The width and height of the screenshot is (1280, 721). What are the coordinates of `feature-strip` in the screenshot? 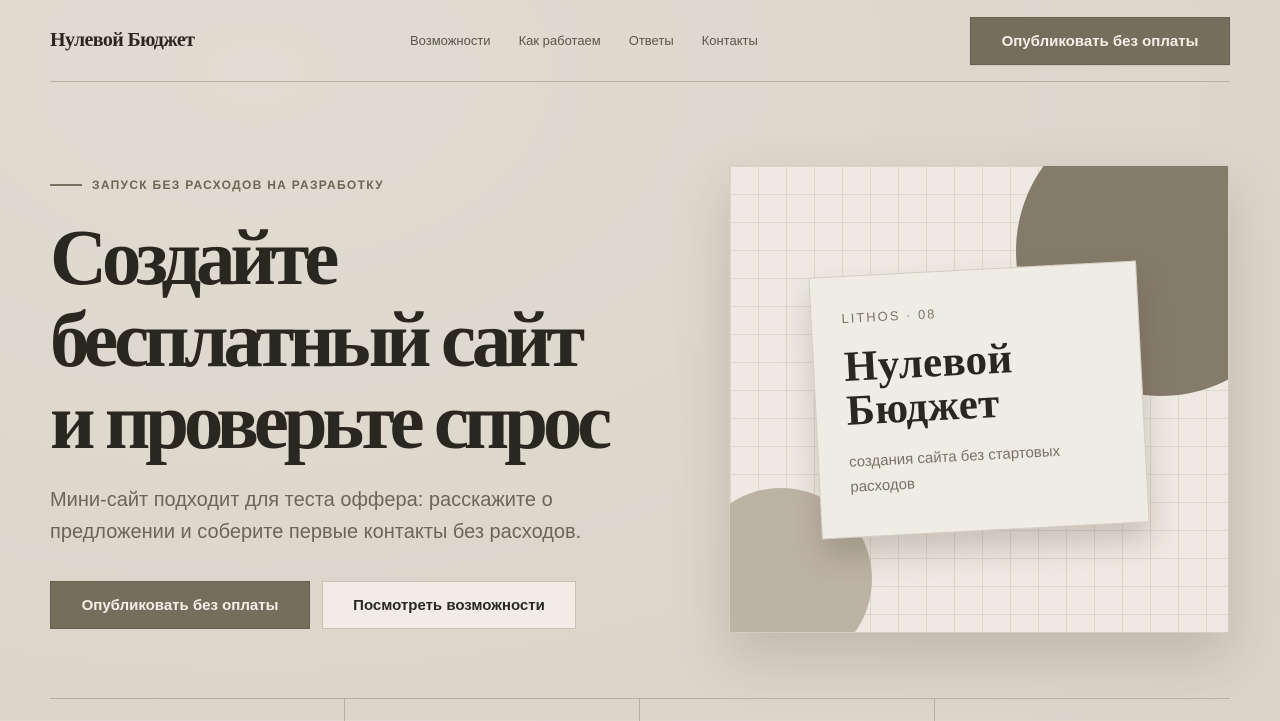 It's located at (640, 709).